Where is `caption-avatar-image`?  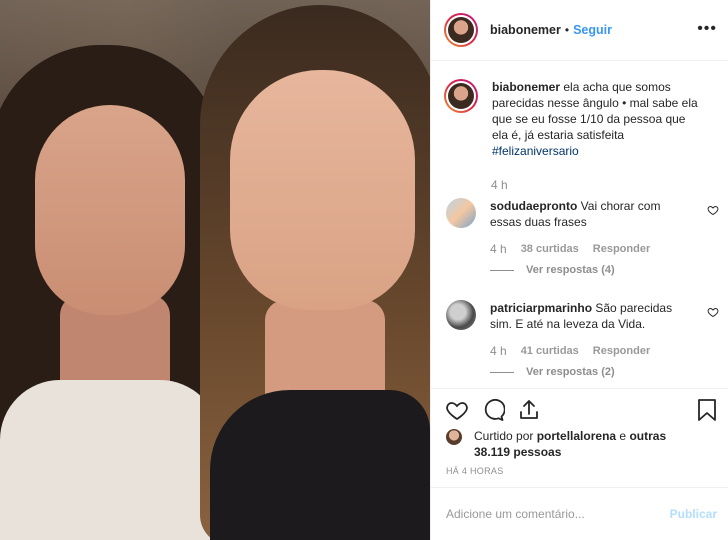
caption-avatar-image is located at coordinates (461, 96).